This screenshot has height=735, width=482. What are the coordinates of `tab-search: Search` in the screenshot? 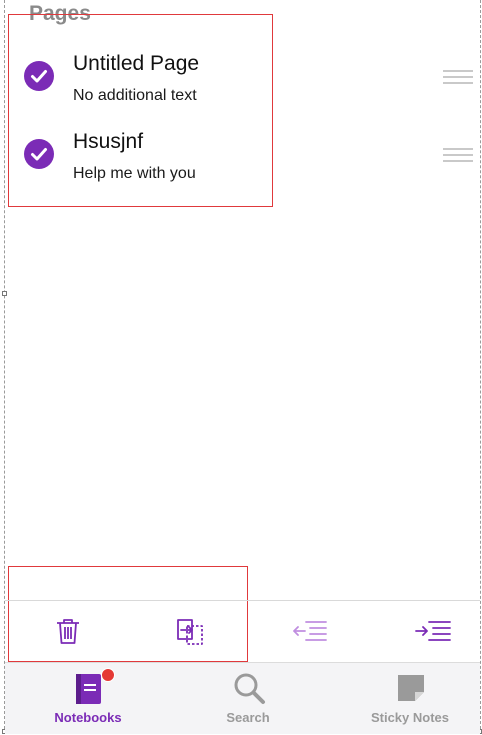 It's located at (248, 699).